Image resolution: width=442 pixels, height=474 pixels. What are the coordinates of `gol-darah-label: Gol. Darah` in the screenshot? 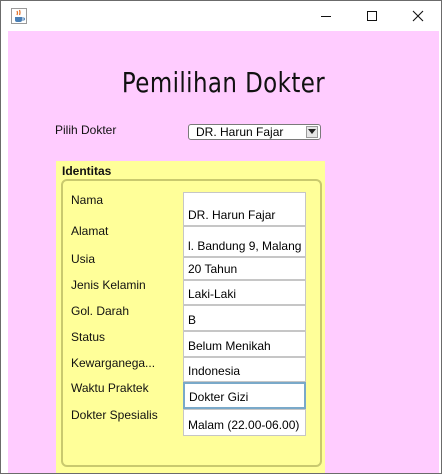 It's located at (100, 311).